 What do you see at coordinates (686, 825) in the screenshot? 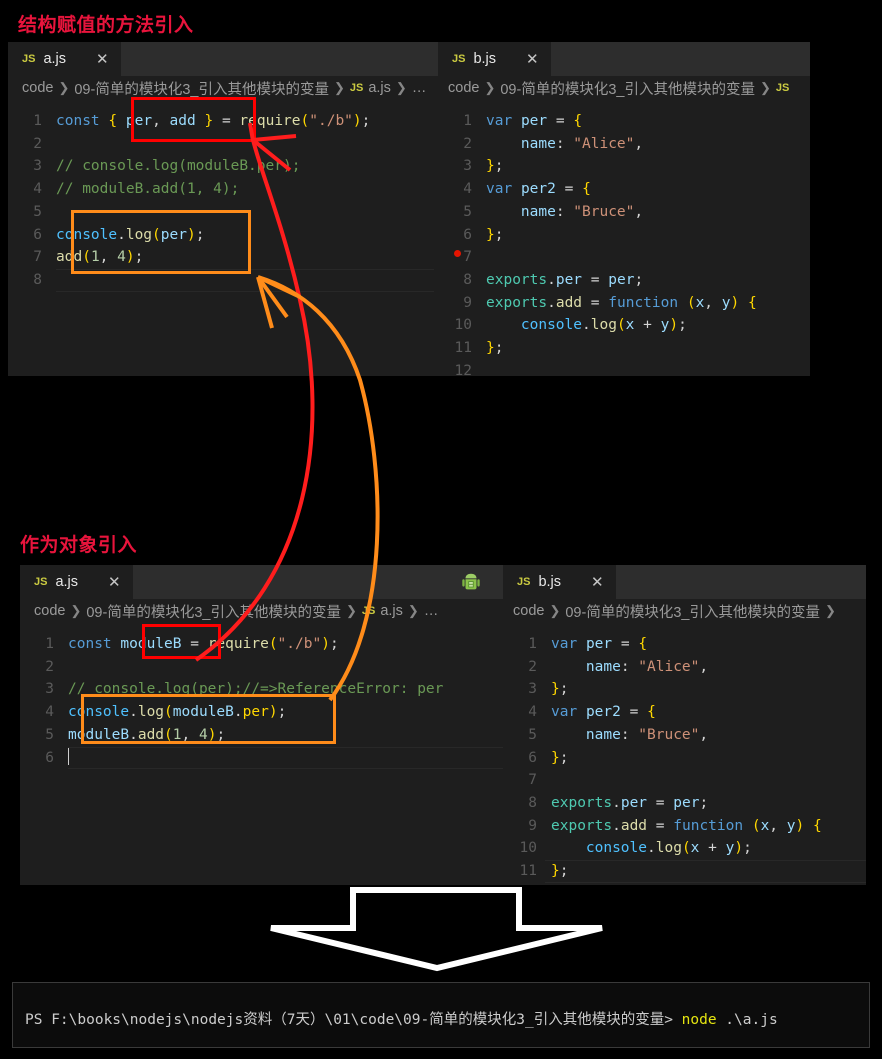
I see `code-line: exports.add = function (x, y) {` at bounding box center [686, 825].